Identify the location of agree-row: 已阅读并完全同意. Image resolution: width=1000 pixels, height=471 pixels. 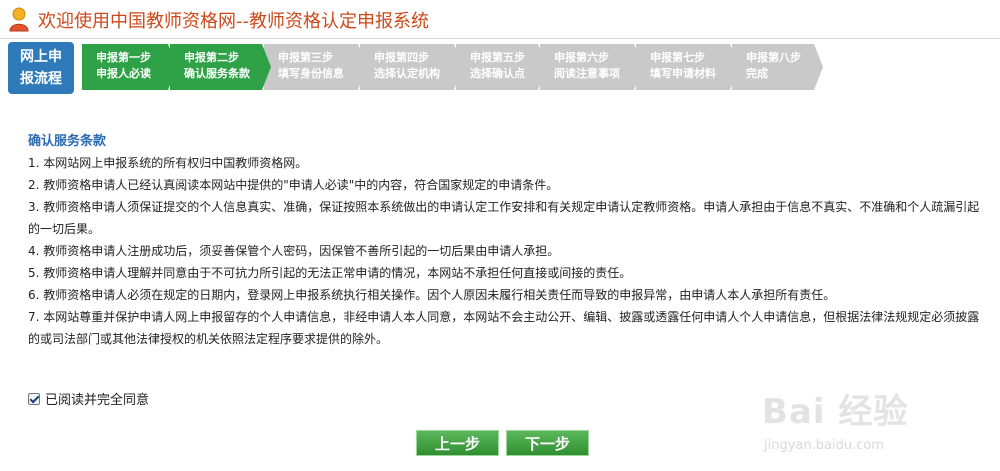
(88, 398).